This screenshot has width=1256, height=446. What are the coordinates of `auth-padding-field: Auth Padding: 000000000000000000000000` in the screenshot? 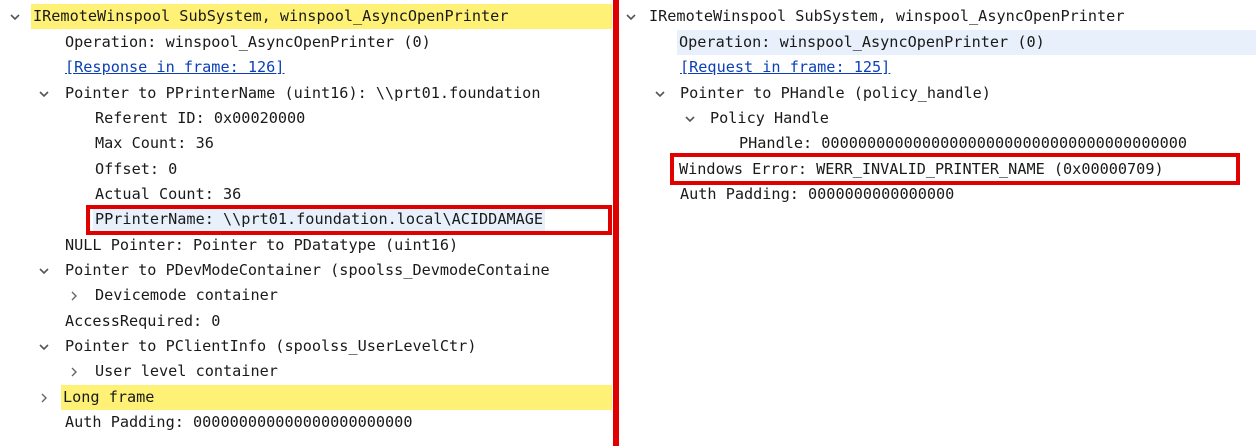 It's located at (239, 422).